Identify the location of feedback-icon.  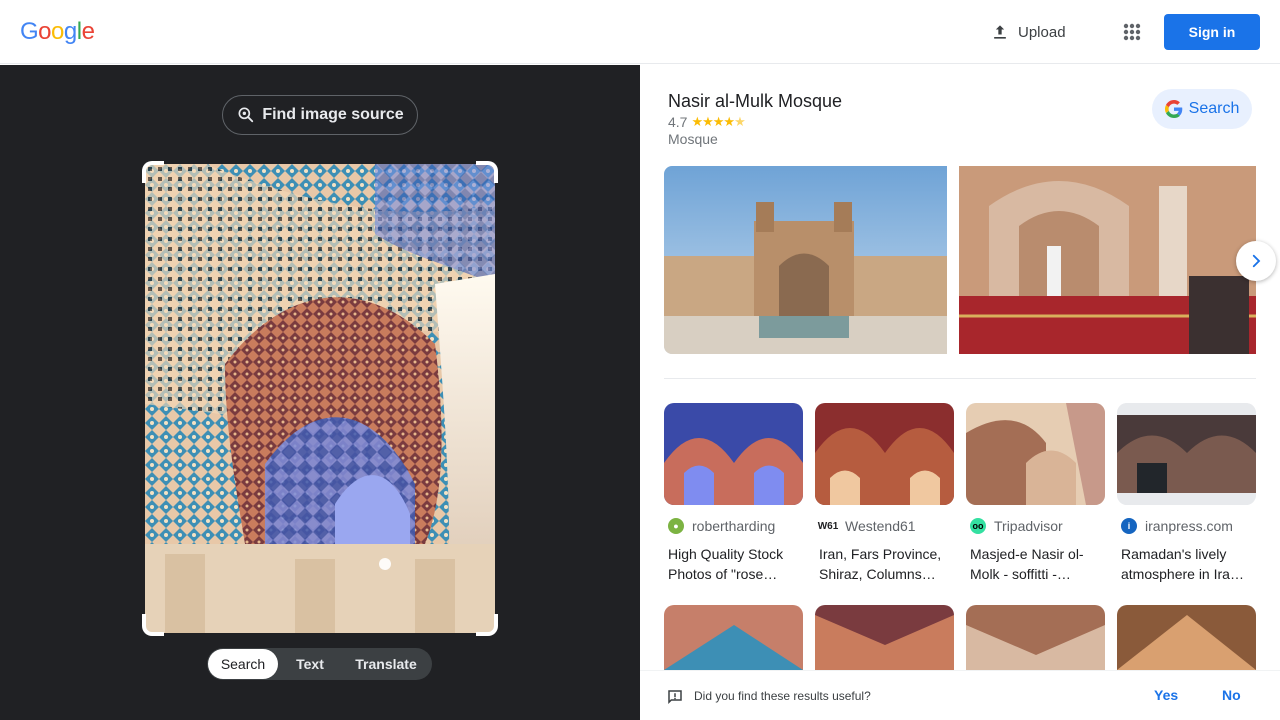
(675, 697).